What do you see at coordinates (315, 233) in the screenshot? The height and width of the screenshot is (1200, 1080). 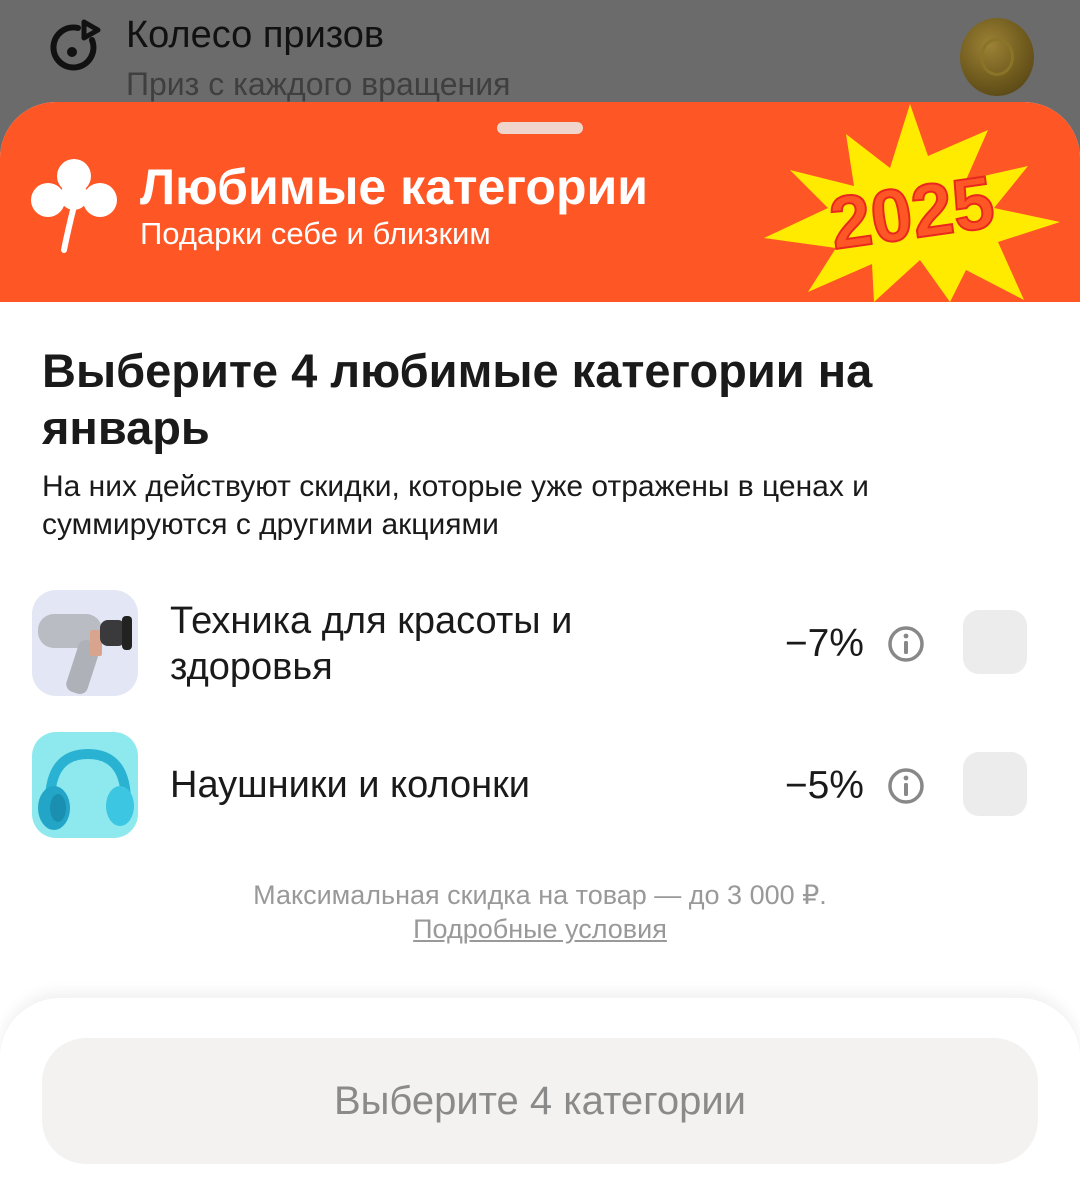 I see `banner-subtitle: Подарки себе и близким` at bounding box center [315, 233].